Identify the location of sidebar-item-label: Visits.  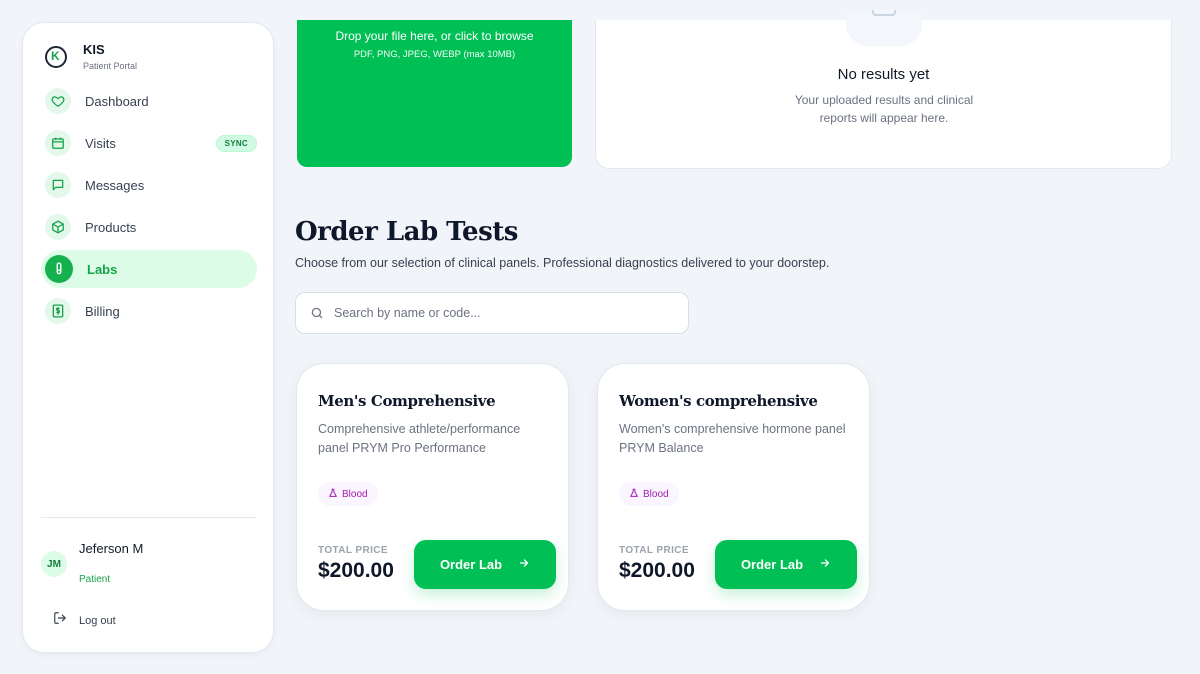
(100, 143).